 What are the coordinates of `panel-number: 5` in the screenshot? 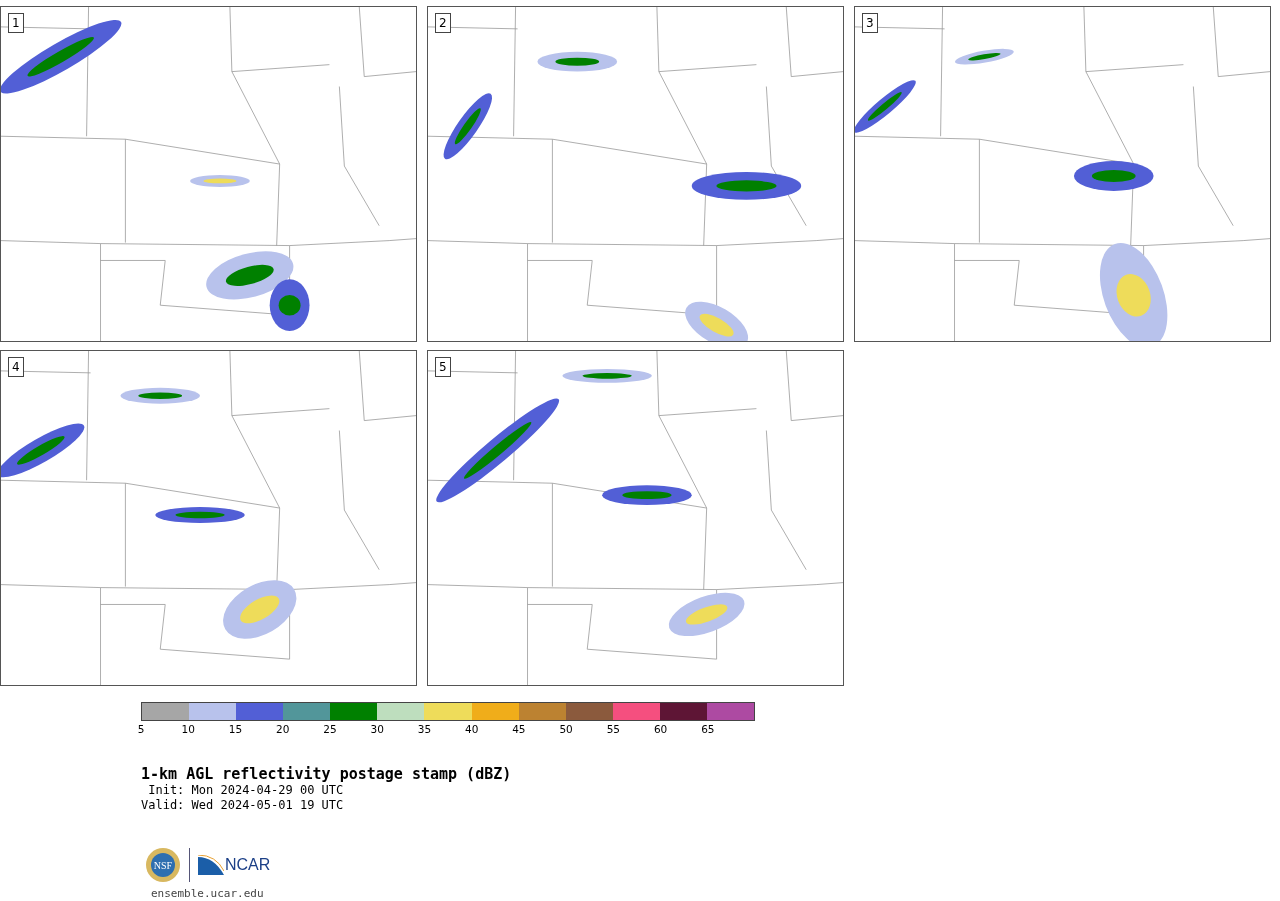 It's located at (443, 367).